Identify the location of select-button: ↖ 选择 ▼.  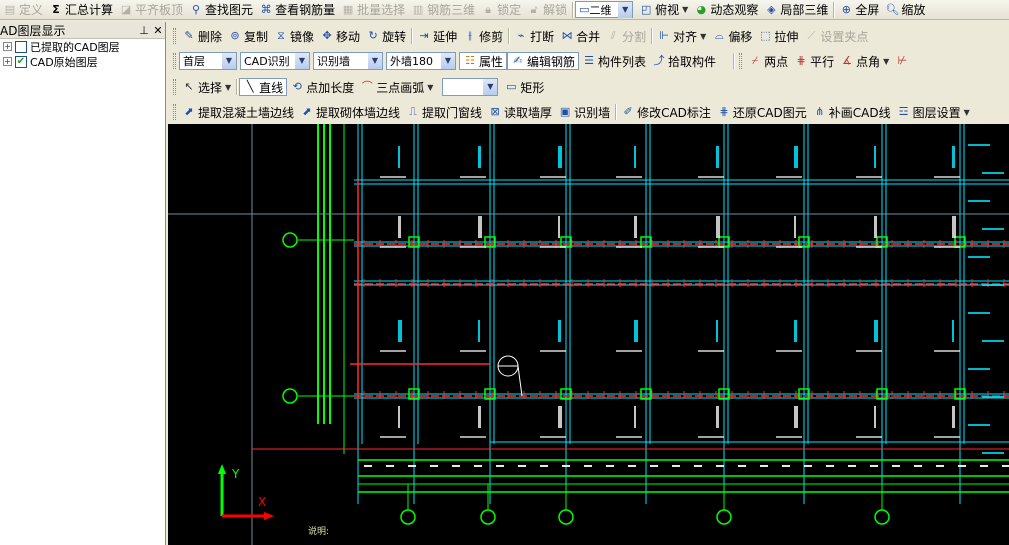
(206, 87).